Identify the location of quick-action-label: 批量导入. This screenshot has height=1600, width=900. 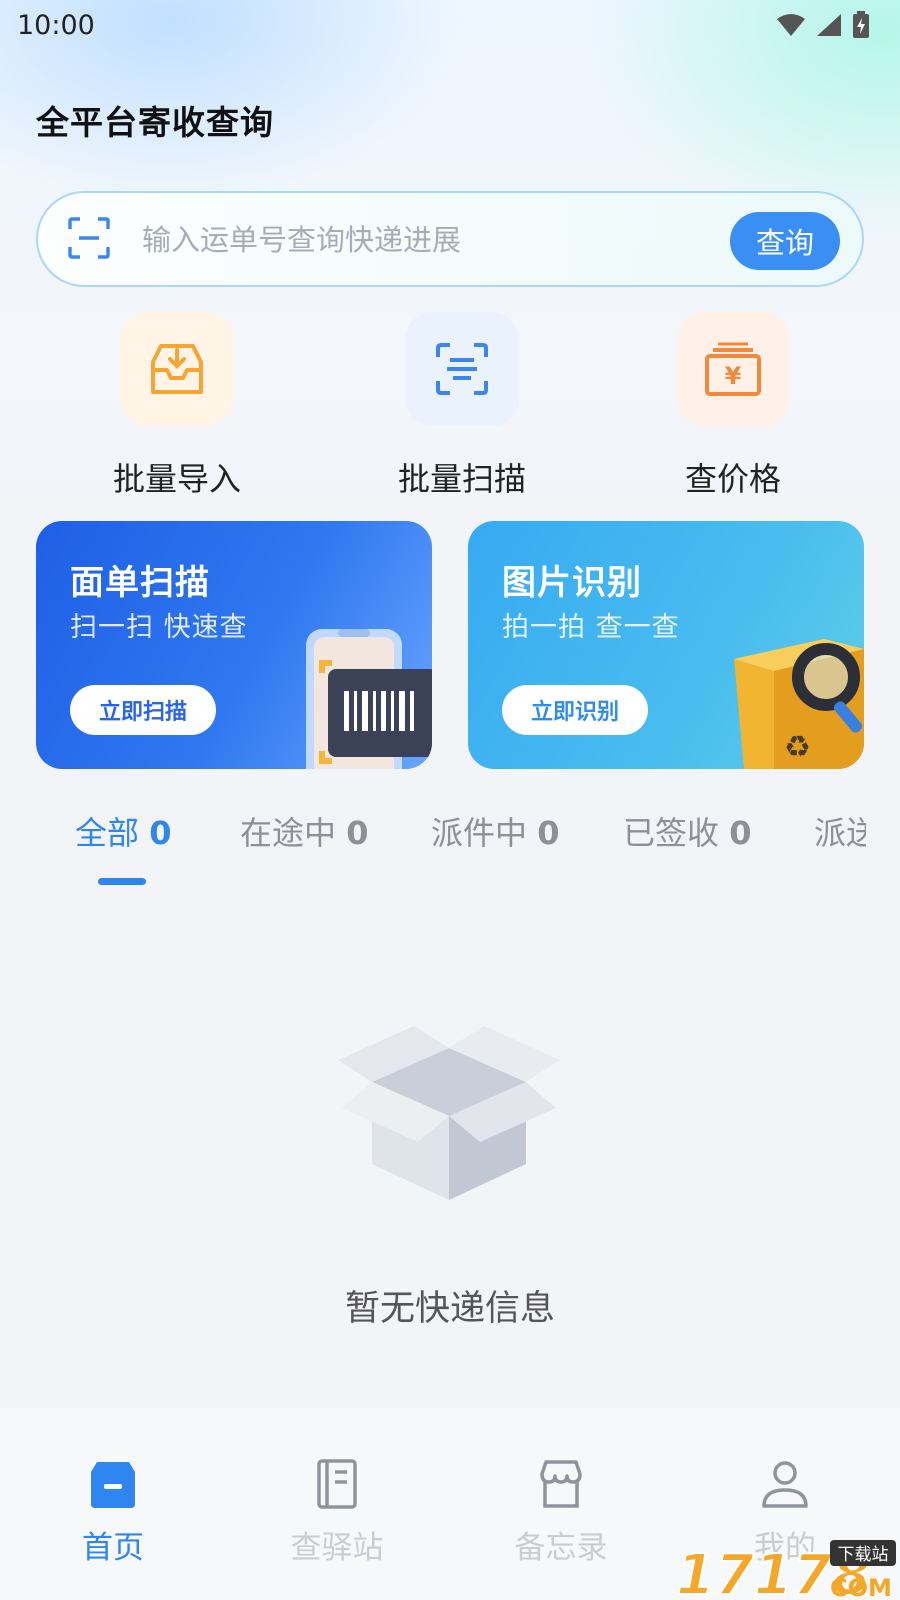
(176, 479).